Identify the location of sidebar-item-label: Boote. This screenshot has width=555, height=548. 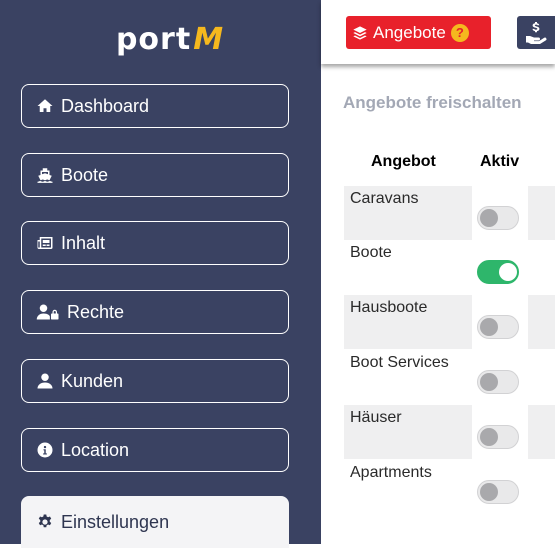
(85, 174).